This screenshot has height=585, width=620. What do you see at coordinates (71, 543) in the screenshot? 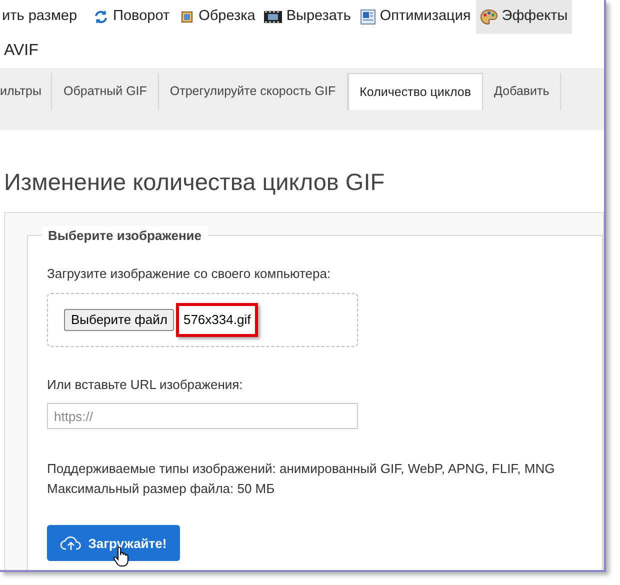
I see `cloud-upload-icon` at bounding box center [71, 543].